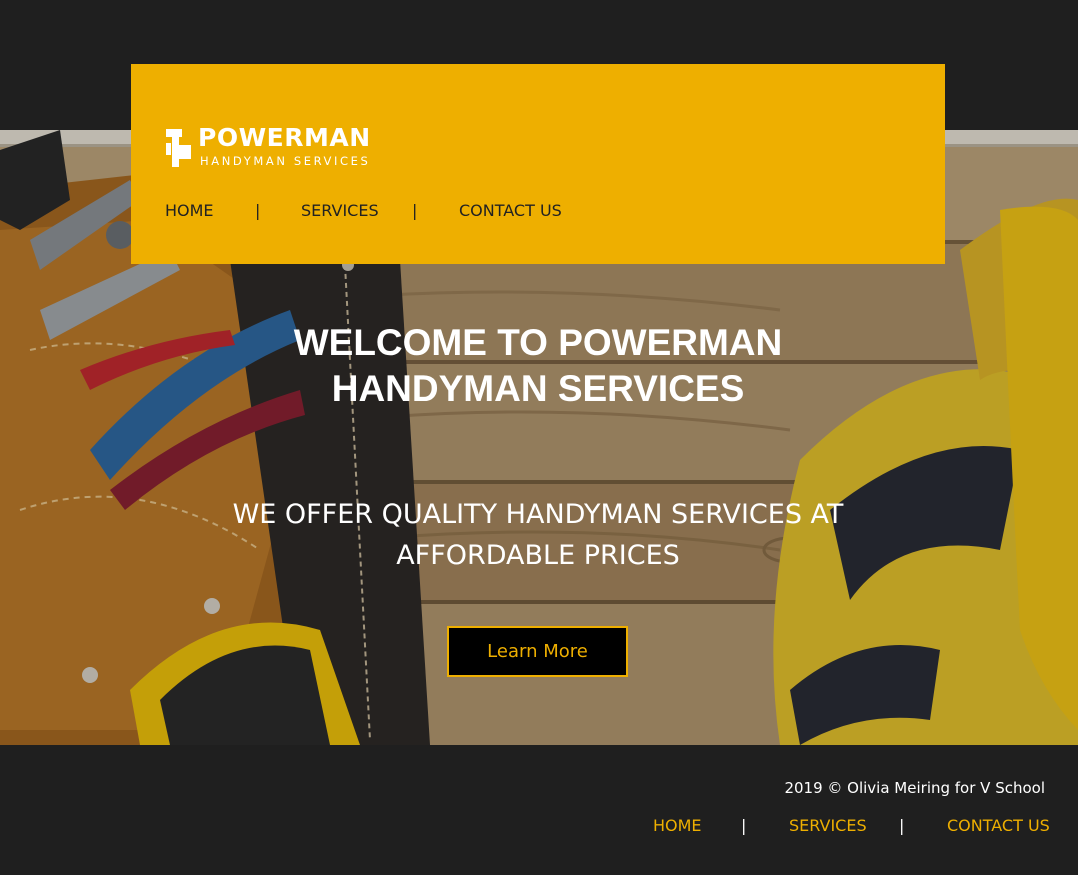 The width and height of the screenshot is (1078, 875). Describe the element at coordinates (538, 366) in the screenshot. I see `hero-title: WELCOME TO POWERMAN HANDYMAN SERVICES` at that location.